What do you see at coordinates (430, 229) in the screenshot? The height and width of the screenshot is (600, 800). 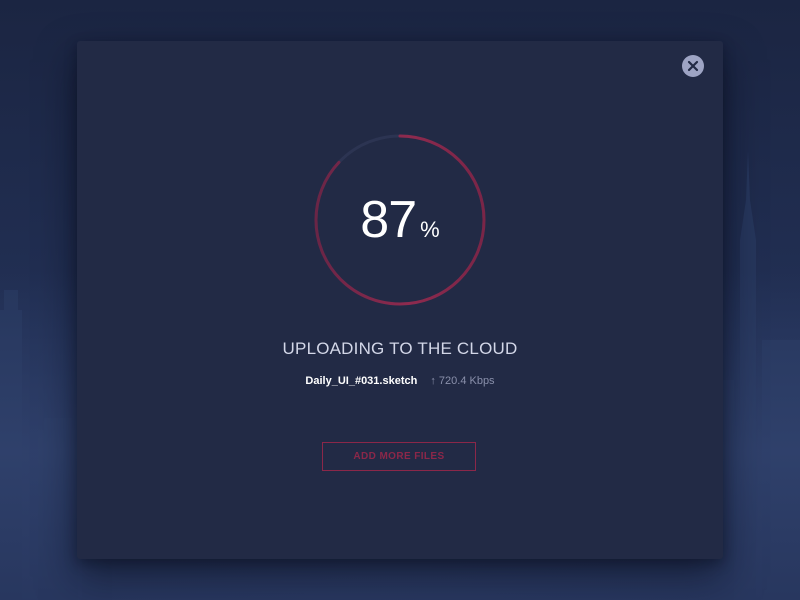 I see `progress-unit: %` at bounding box center [430, 229].